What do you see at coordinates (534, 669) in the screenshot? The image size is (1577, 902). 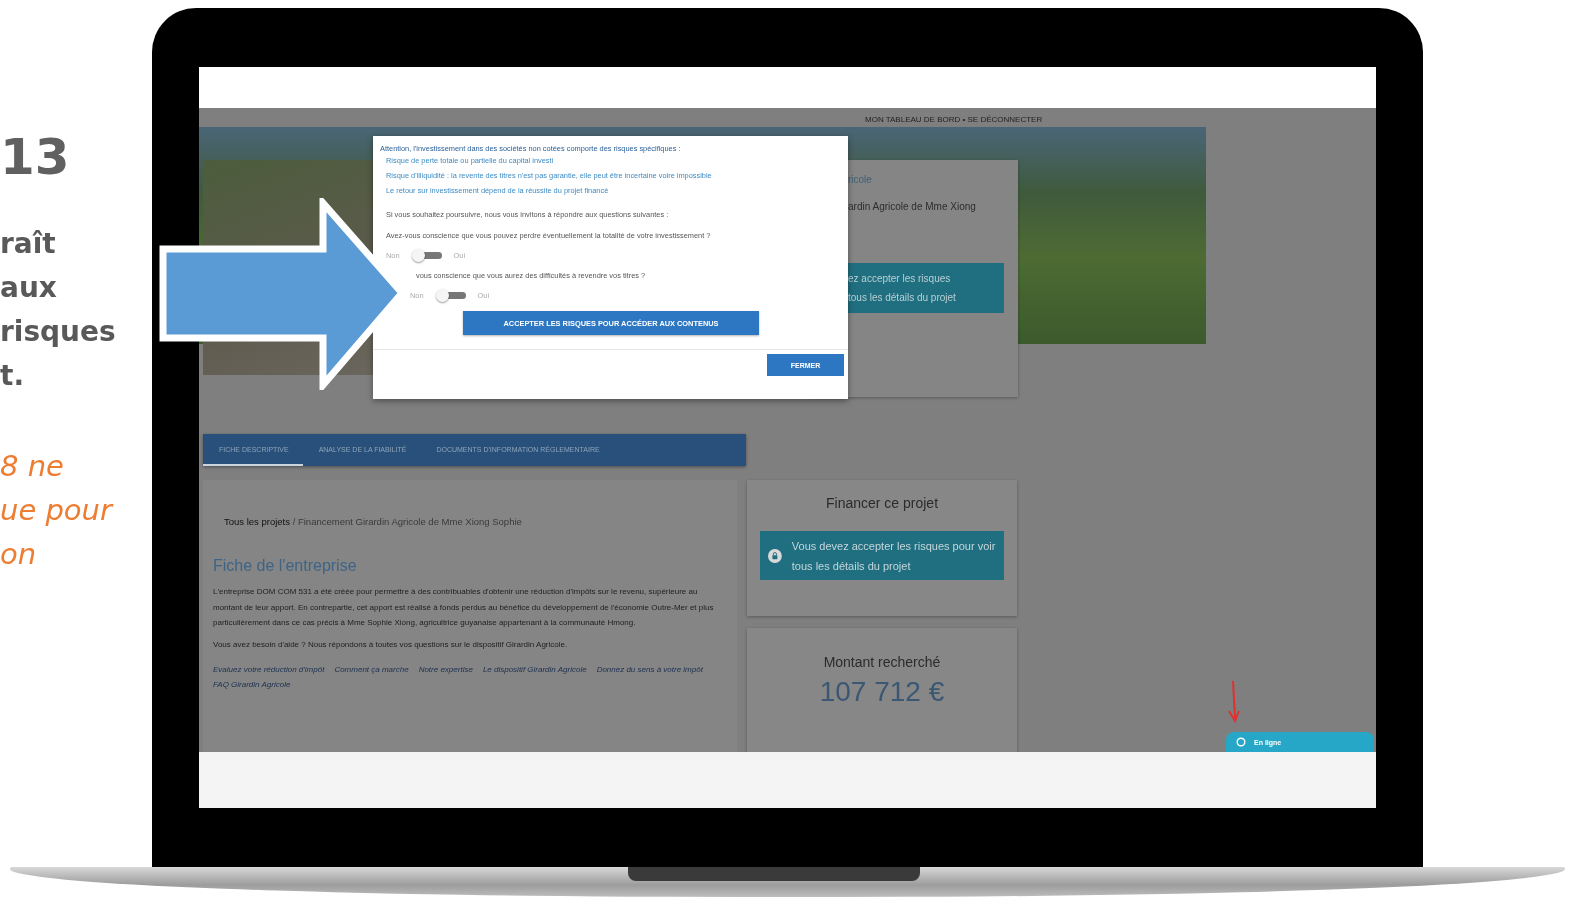 I see `help-link: Le dispositif Girardin Agricole` at bounding box center [534, 669].